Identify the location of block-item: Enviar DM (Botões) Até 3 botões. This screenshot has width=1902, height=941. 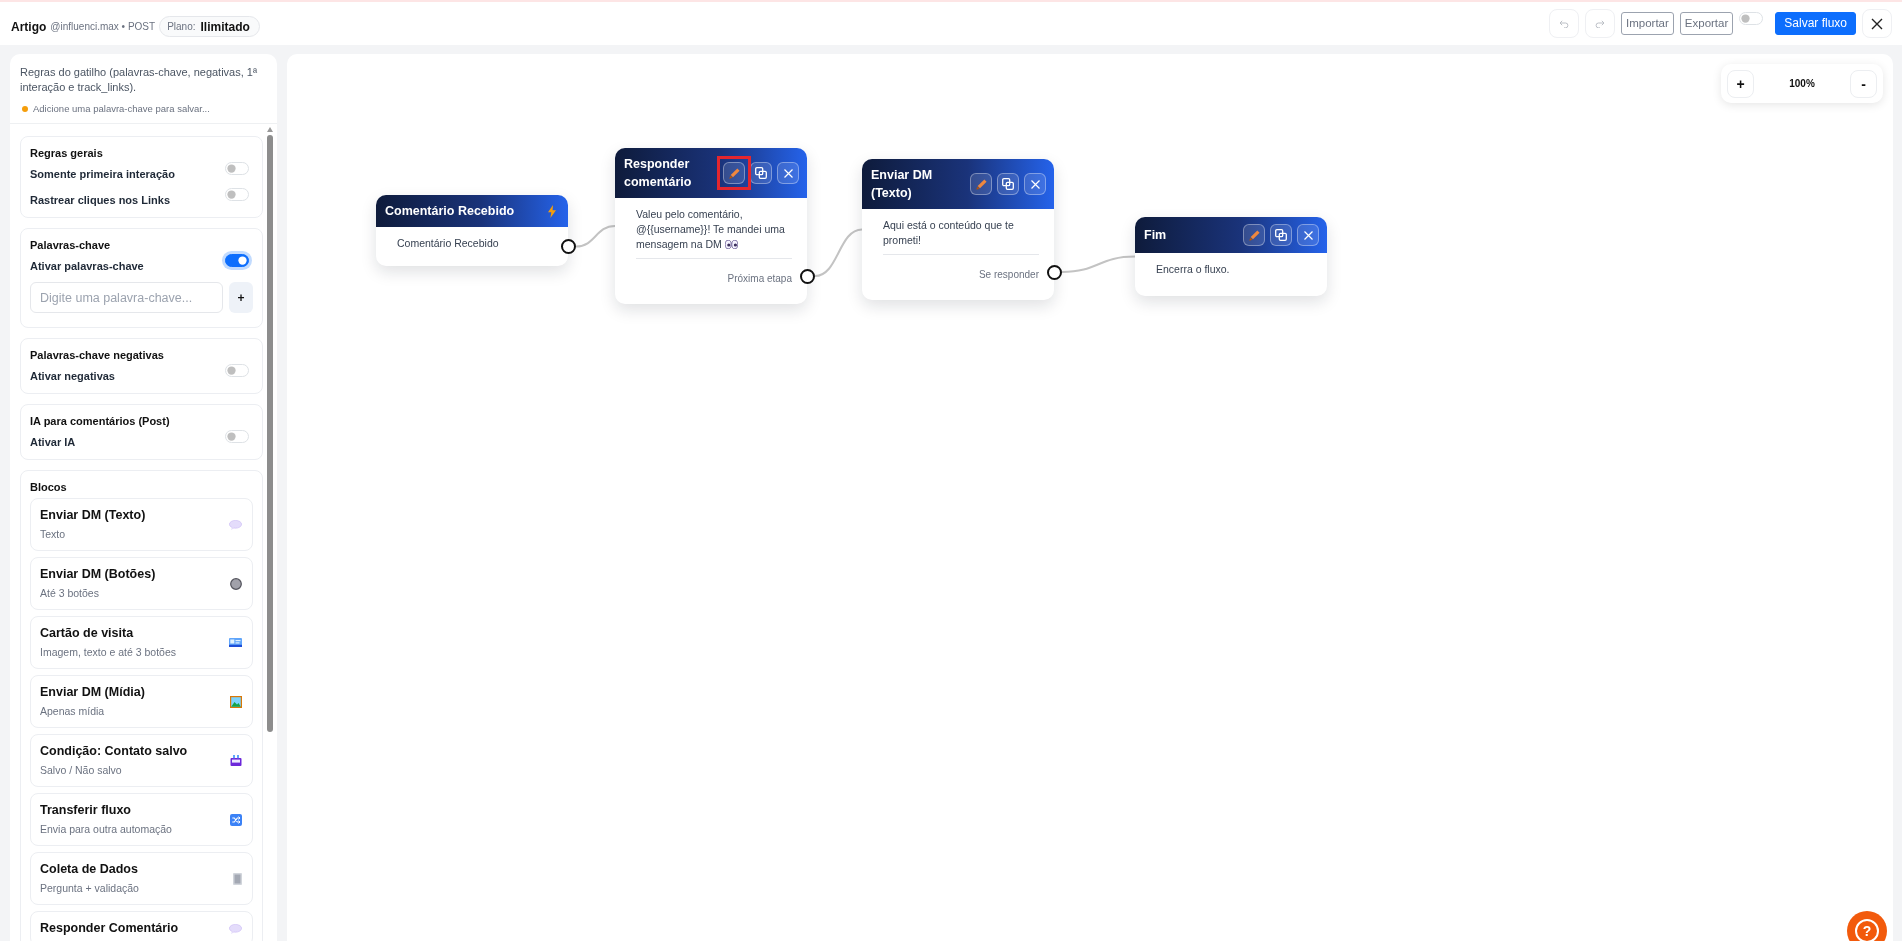
(141, 583).